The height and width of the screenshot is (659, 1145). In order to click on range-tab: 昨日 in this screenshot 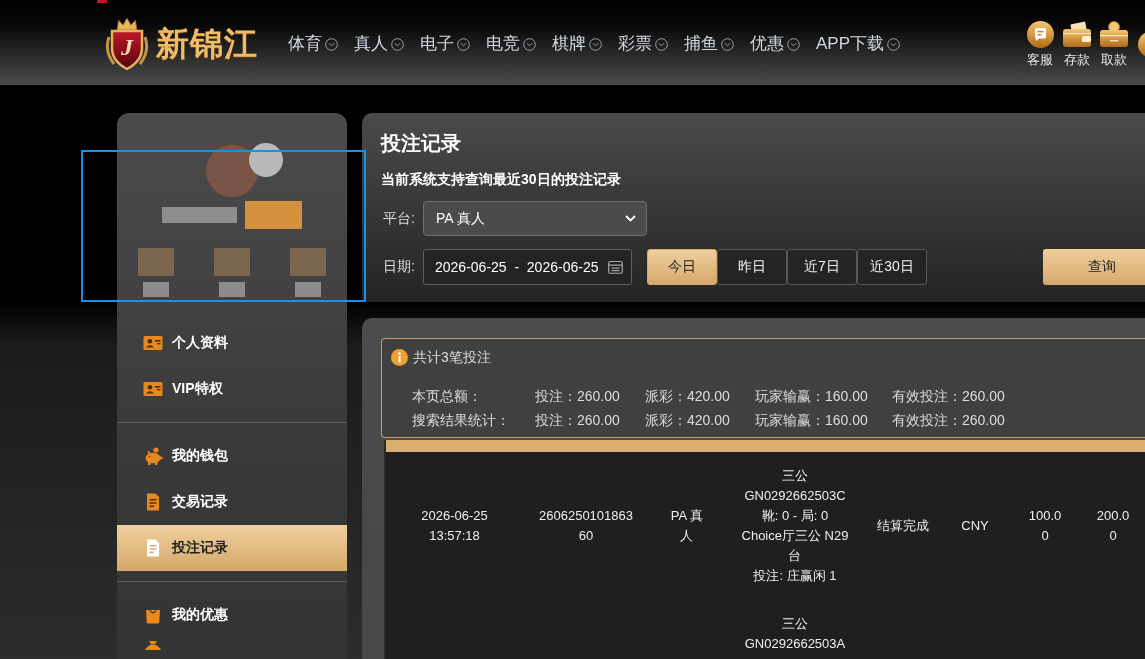, I will do `click(752, 267)`.